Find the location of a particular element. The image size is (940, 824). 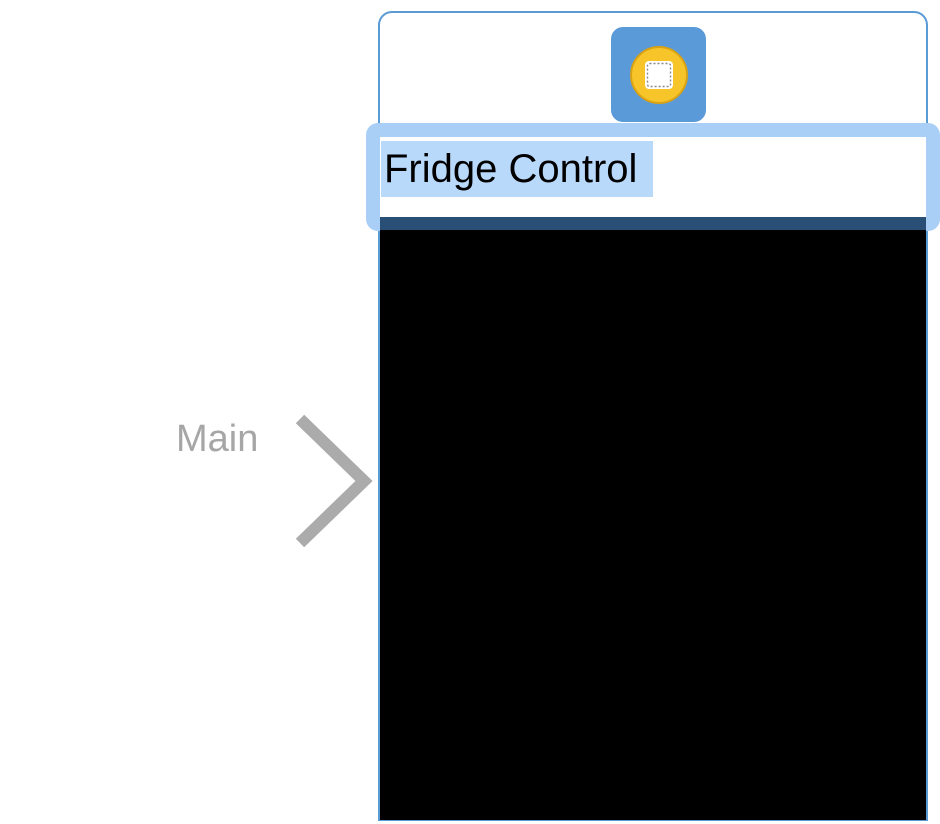

entry-point-label: Main is located at coordinates (217, 439).